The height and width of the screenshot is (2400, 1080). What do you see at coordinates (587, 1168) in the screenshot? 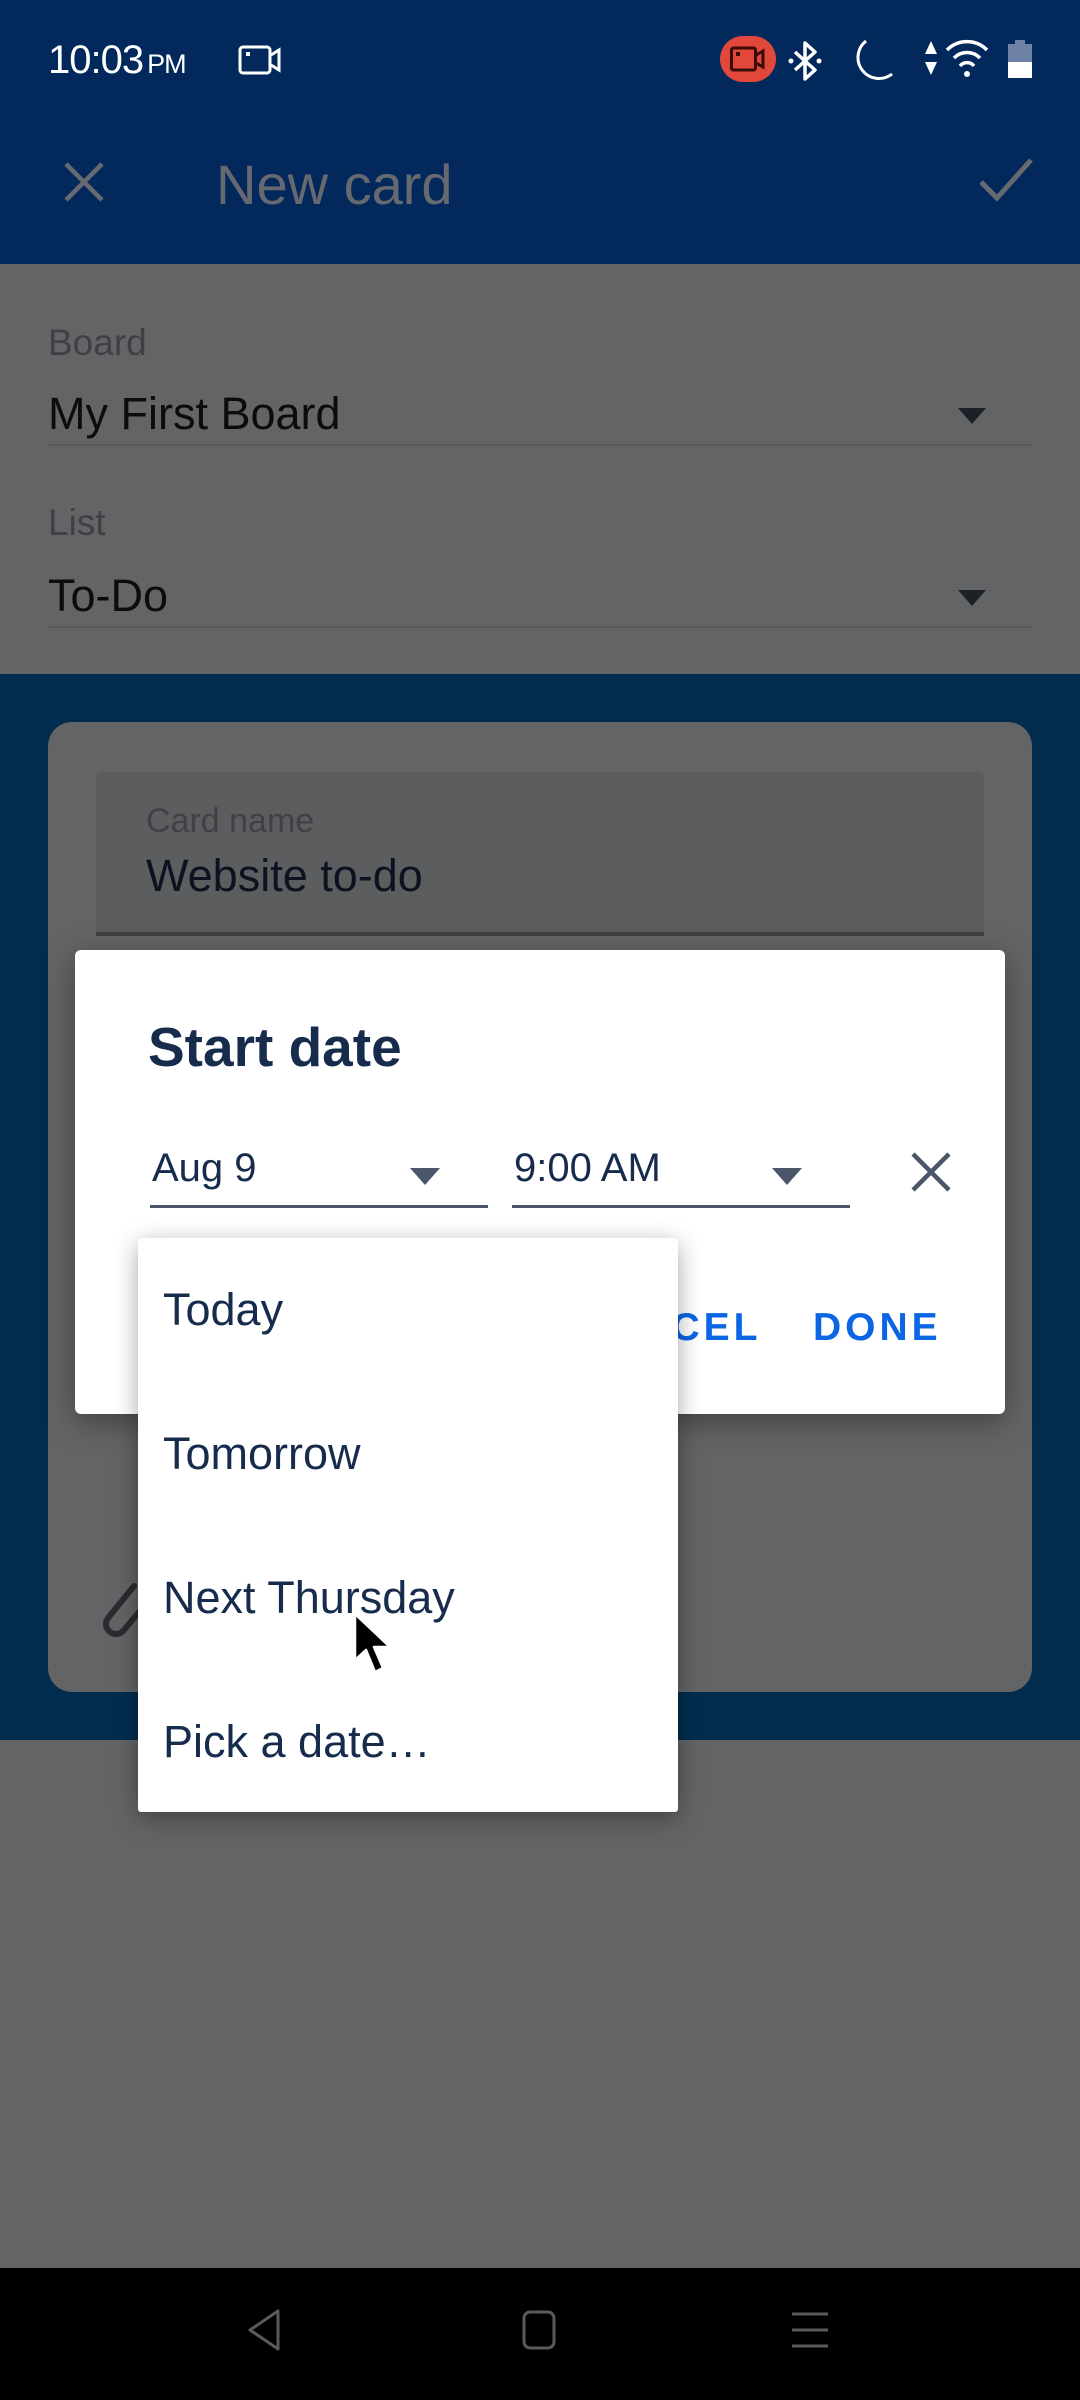
I see `time-value: 9:00 AM` at bounding box center [587, 1168].